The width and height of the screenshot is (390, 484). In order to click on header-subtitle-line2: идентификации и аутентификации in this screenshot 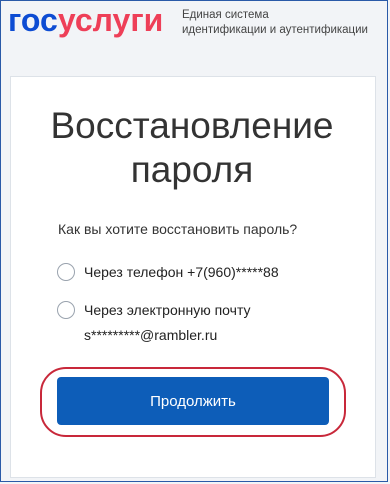, I will do `click(275, 30)`.